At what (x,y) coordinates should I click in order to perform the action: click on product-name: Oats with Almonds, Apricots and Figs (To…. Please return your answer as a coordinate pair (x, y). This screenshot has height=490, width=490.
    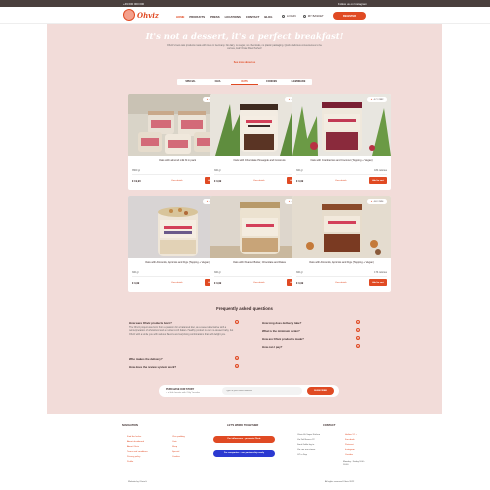
    Looking at the image, I should click on (341, 262).